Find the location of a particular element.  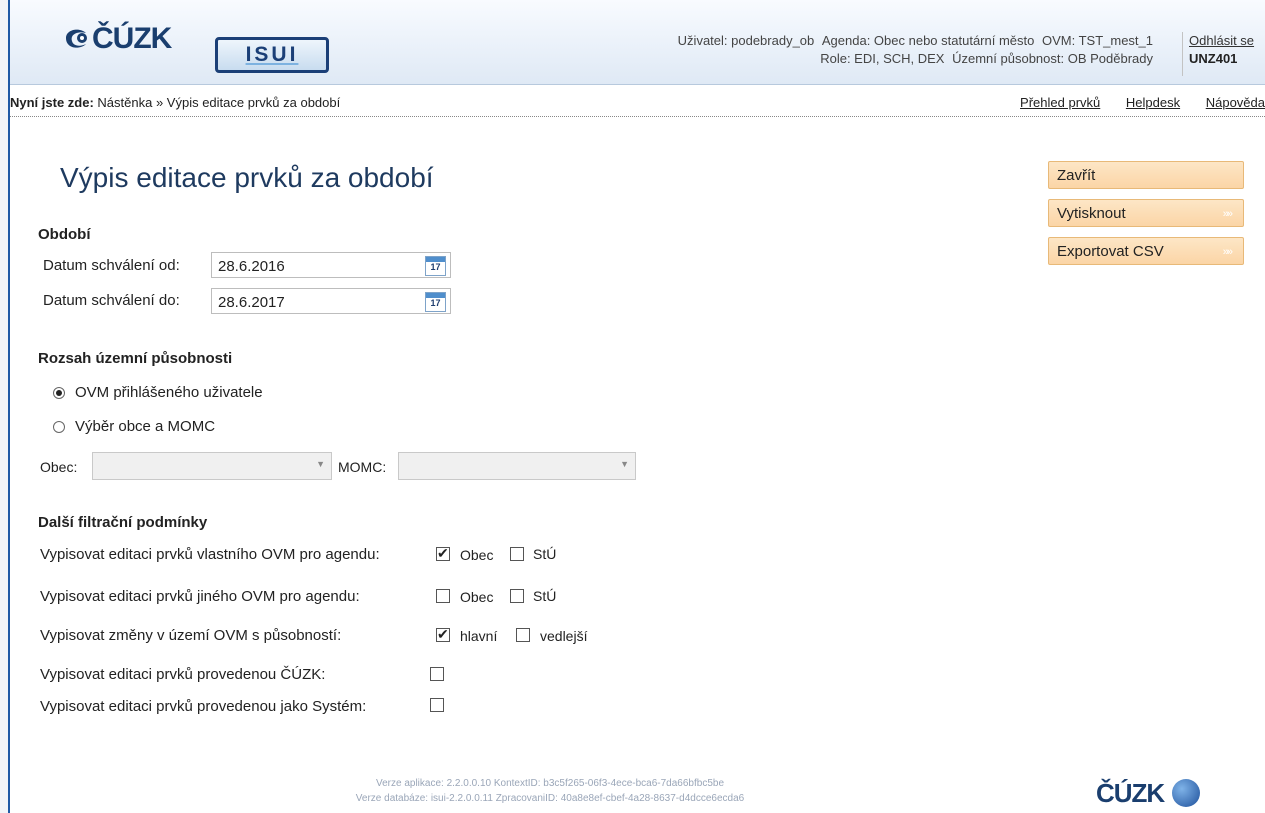

checkbox-main is located at coordinates (443, 634).